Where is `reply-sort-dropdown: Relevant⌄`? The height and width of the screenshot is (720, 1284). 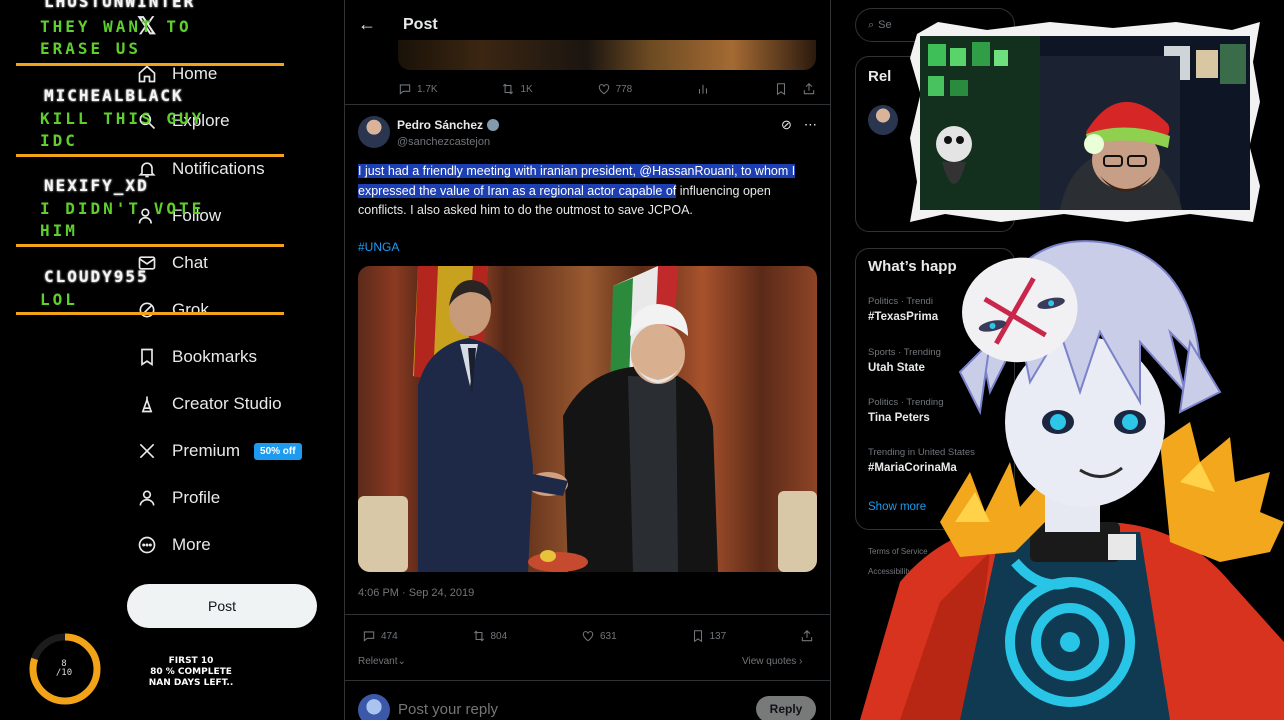
reply-sort-dropdown: Relevant⌄ is located at coordinates (382, 661).